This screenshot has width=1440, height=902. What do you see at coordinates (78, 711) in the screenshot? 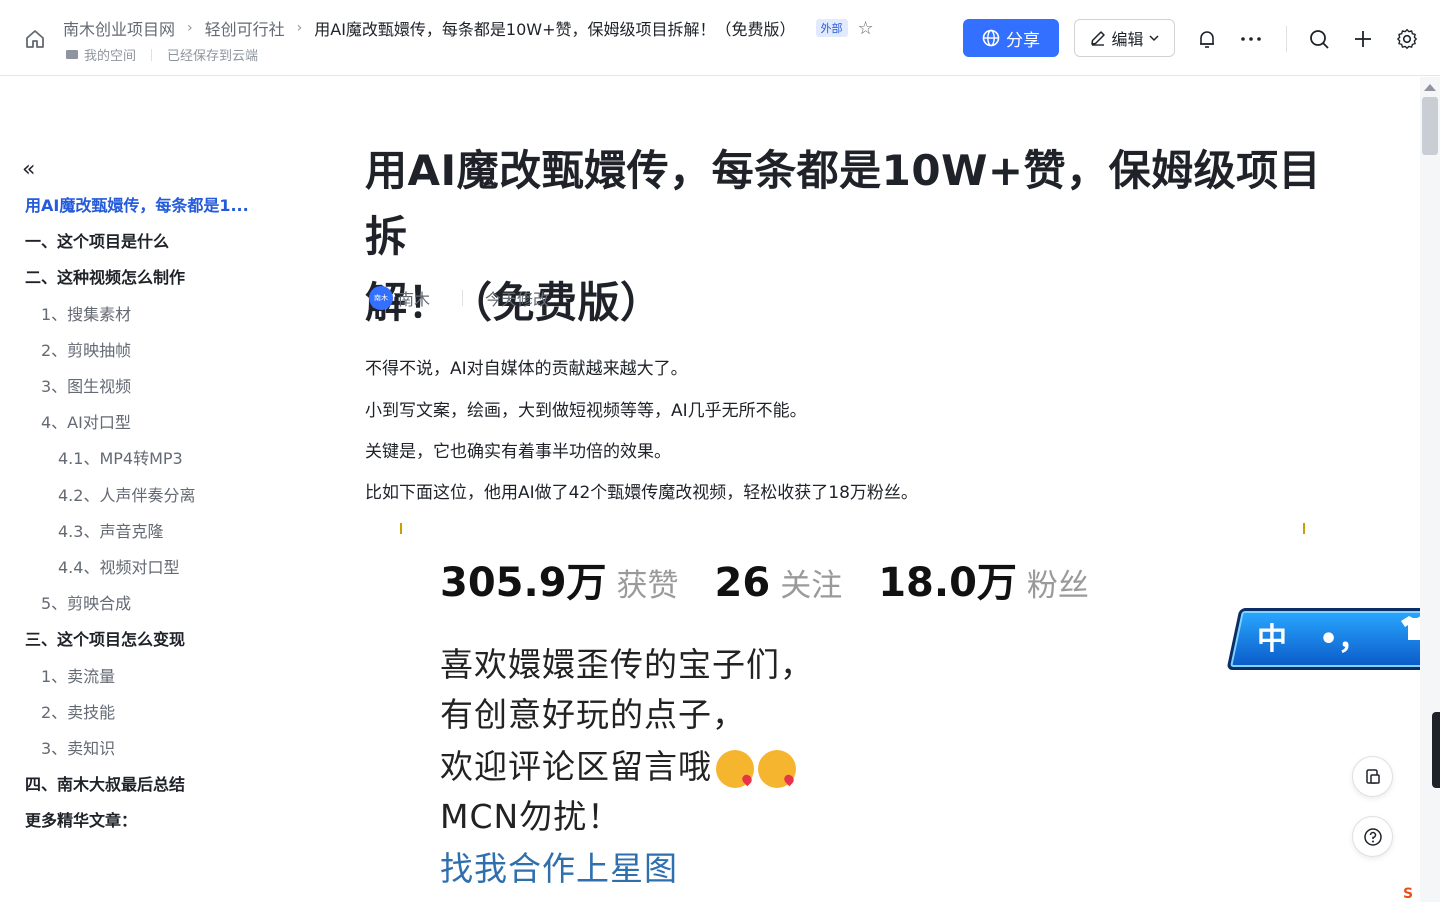
I see `toc-item: 2、卖技能` at bounding box center [78, 711].